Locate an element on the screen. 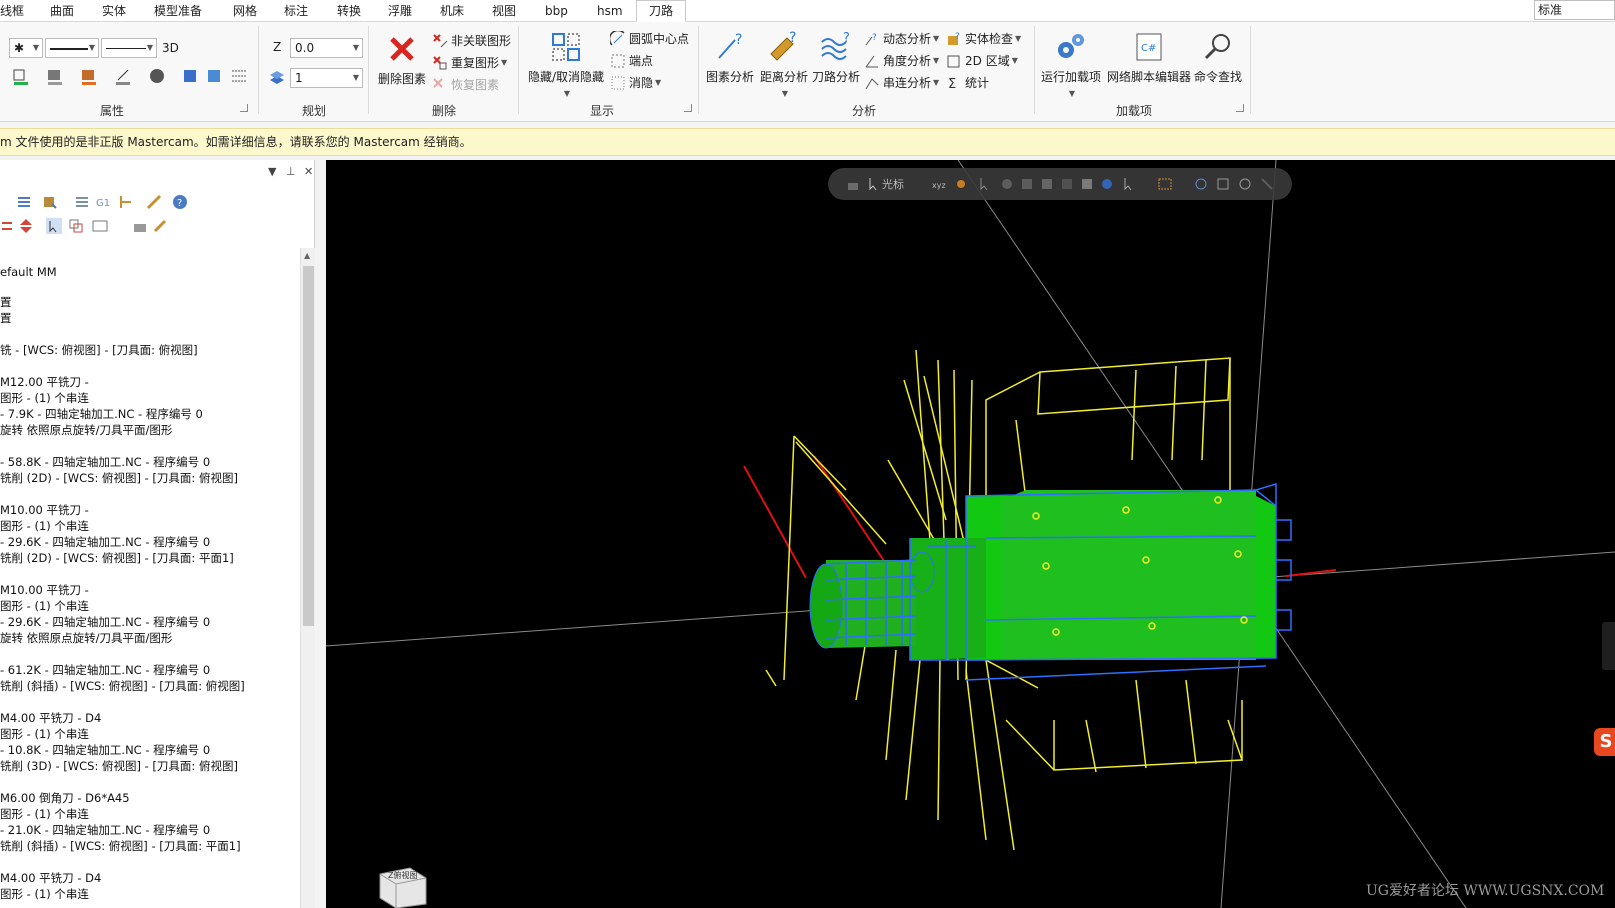  ime-badge: S is located at coordinates (1604, 742).